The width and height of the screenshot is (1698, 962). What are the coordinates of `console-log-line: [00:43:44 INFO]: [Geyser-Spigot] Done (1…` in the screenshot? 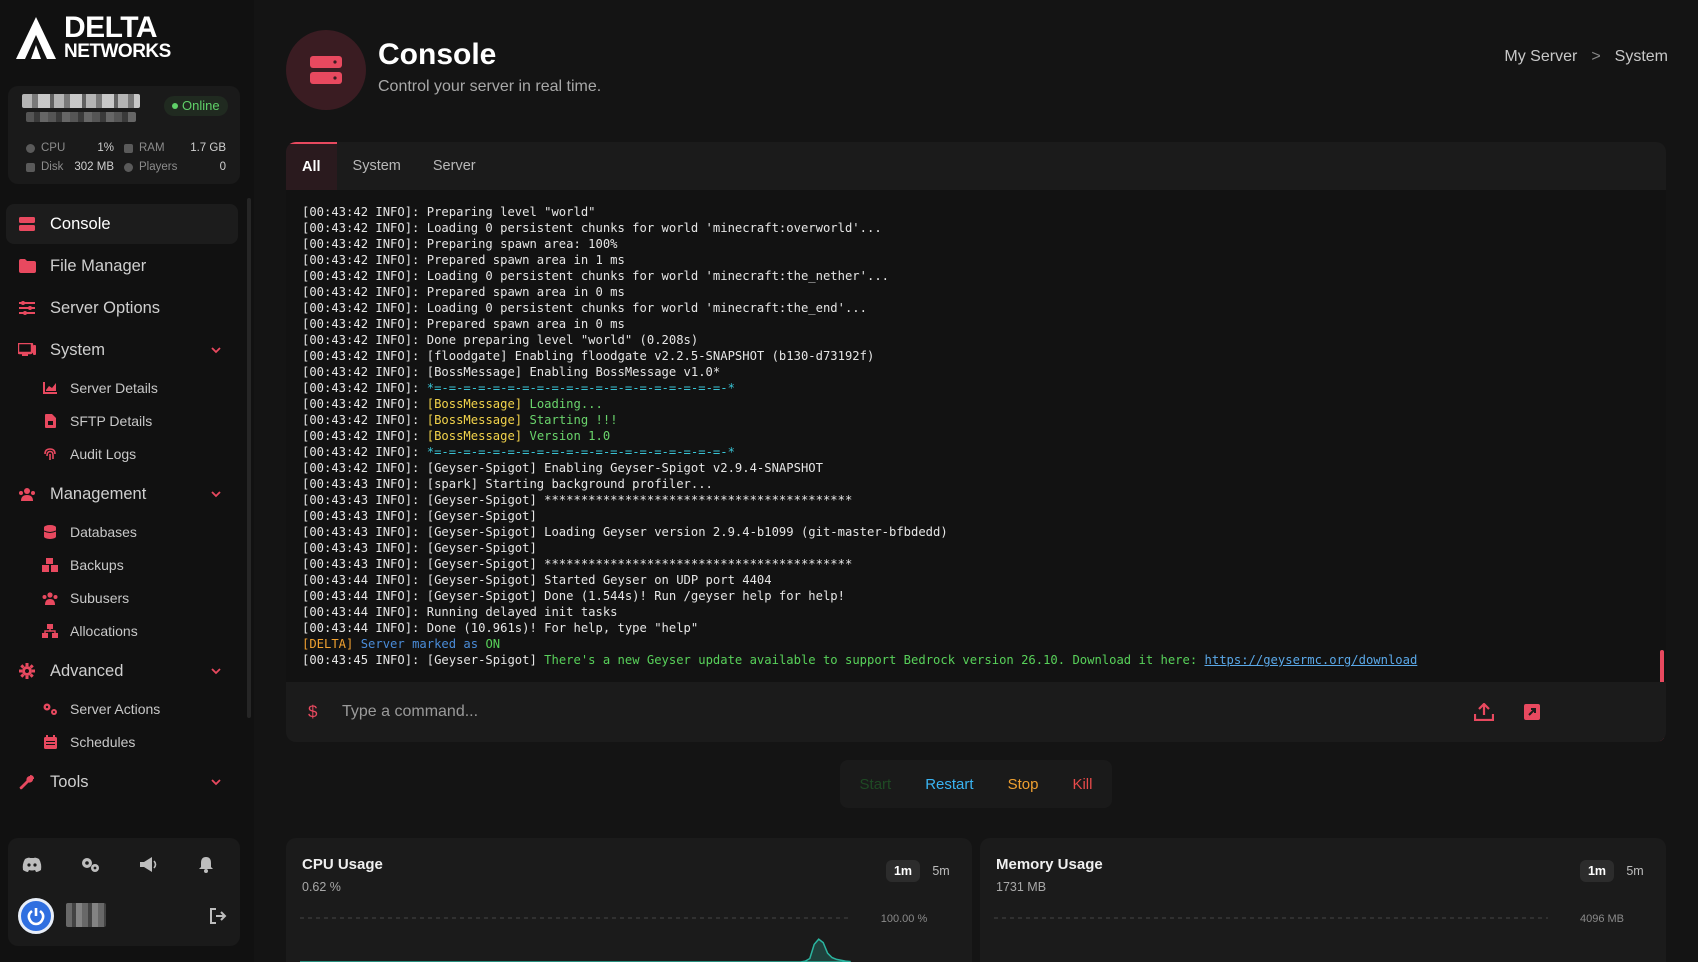 It's located at (984, 596).